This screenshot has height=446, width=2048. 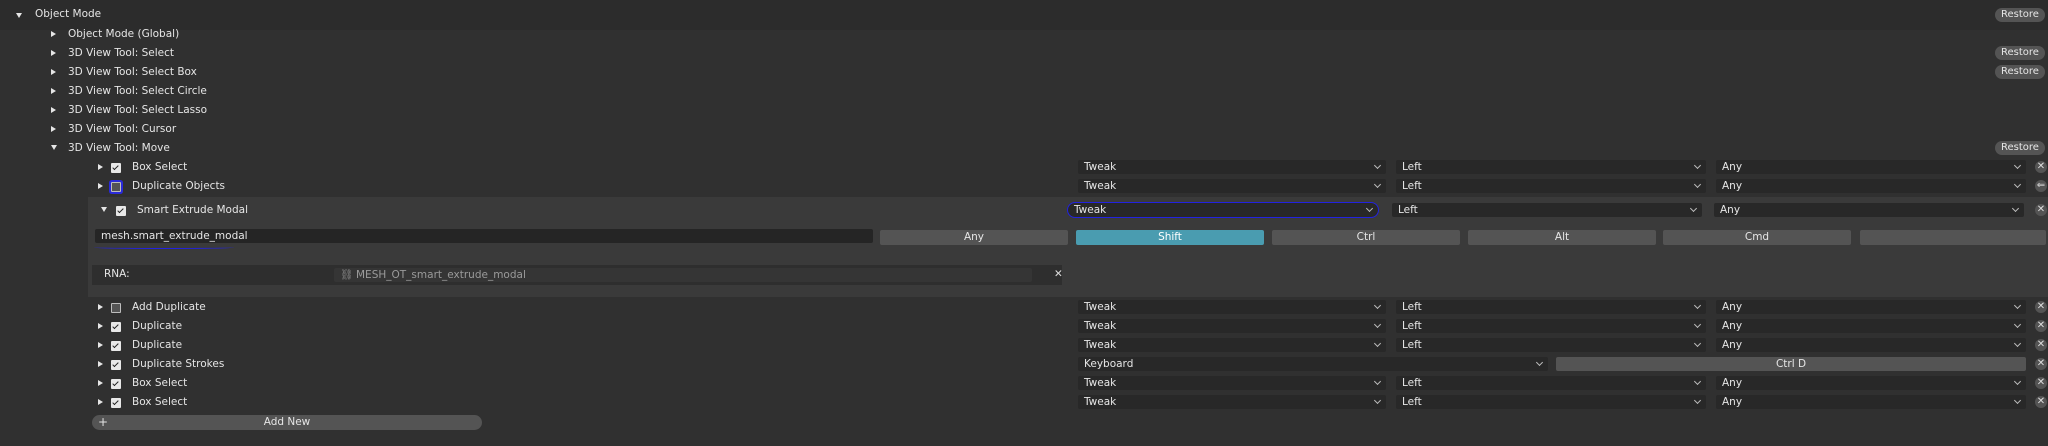 What do you see at coordinates (121, 53) in the screenshot?
I see `tool-group-label: 3D View Tool: Select` at bounding box center [121, 53].